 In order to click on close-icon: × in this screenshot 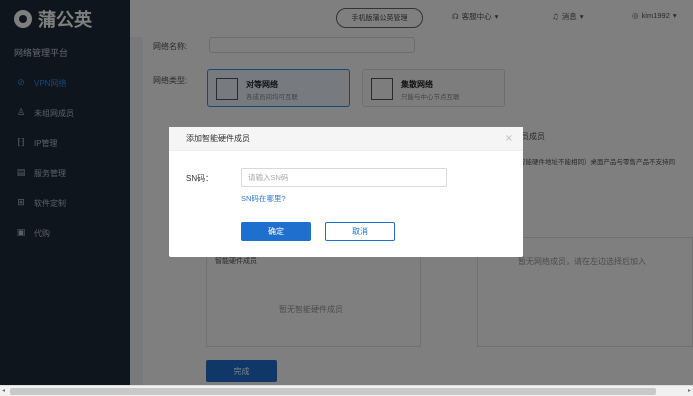, I will do `click(509, 138)`.